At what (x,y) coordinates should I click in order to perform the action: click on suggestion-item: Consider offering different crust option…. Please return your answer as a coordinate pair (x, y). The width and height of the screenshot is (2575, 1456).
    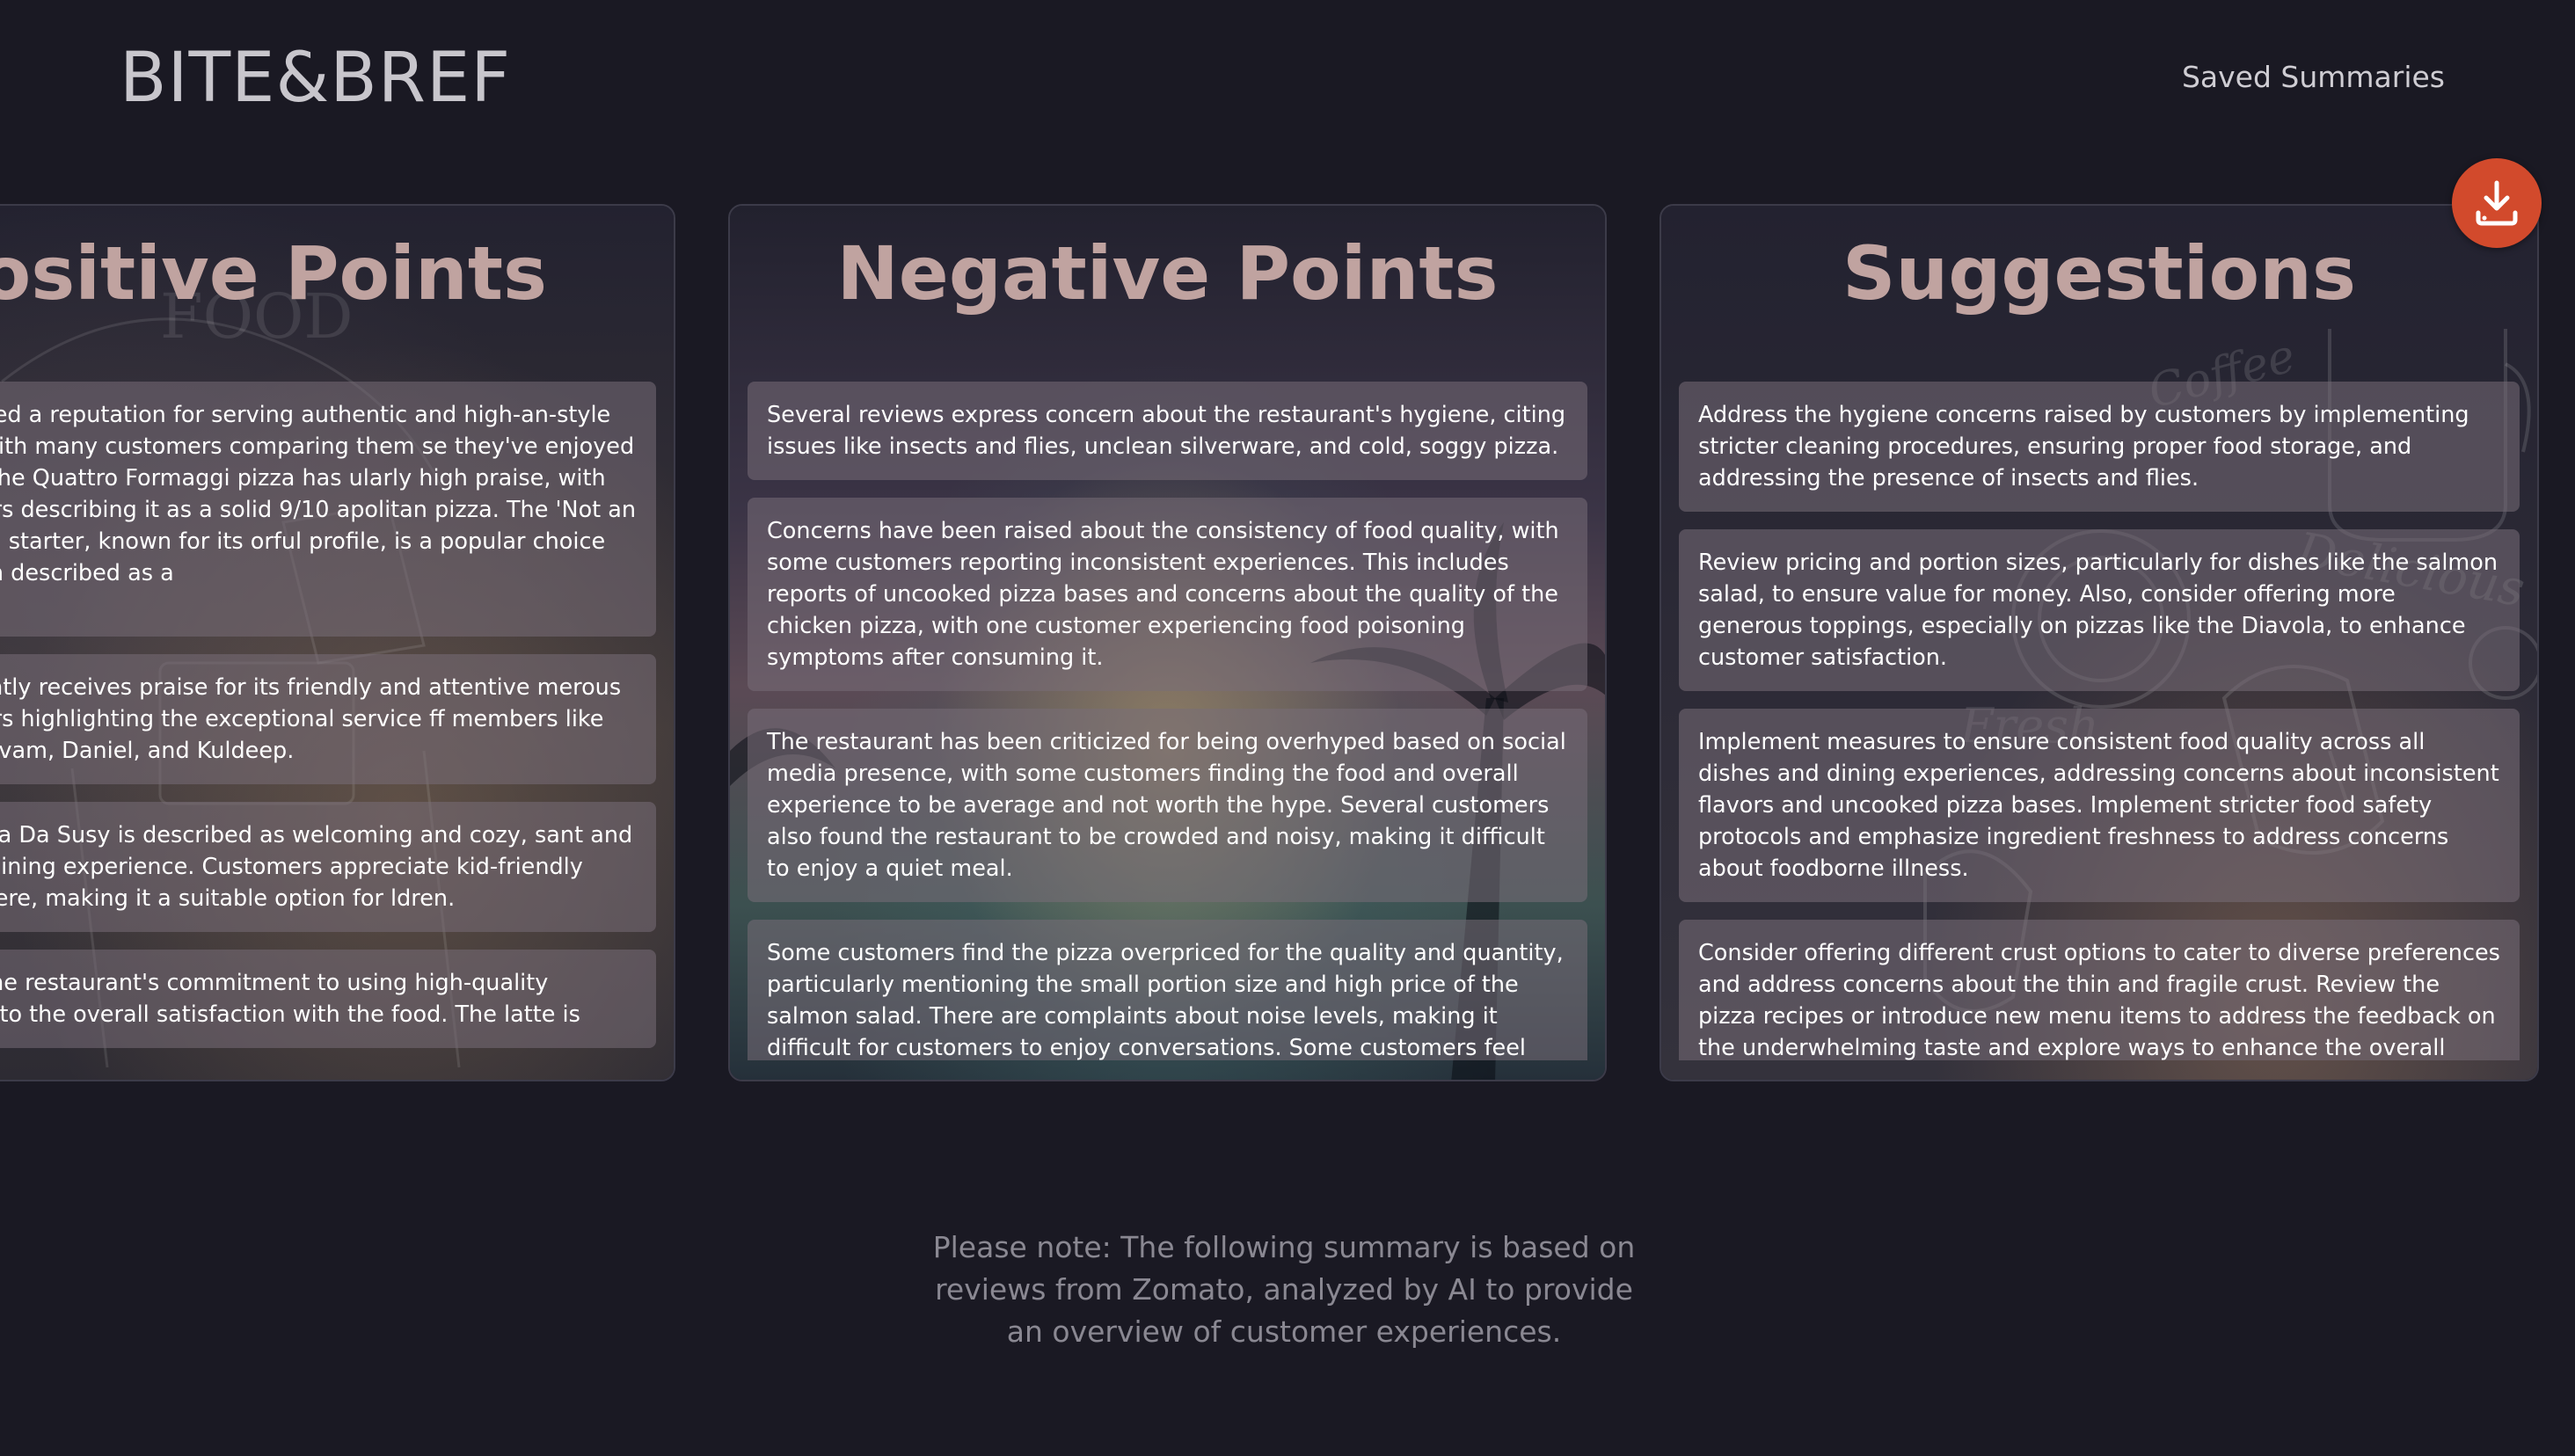
    Looking at the image, I should click on (2099, 990).